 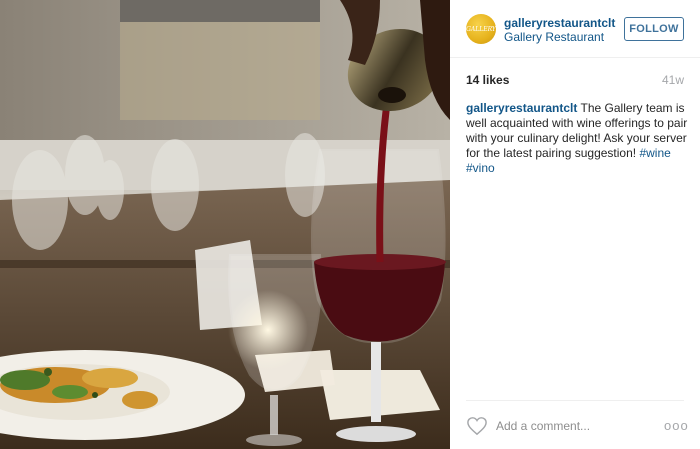 I want to click on caption-username-link: galleryrestaurantclt, so click(x=521, y=108).